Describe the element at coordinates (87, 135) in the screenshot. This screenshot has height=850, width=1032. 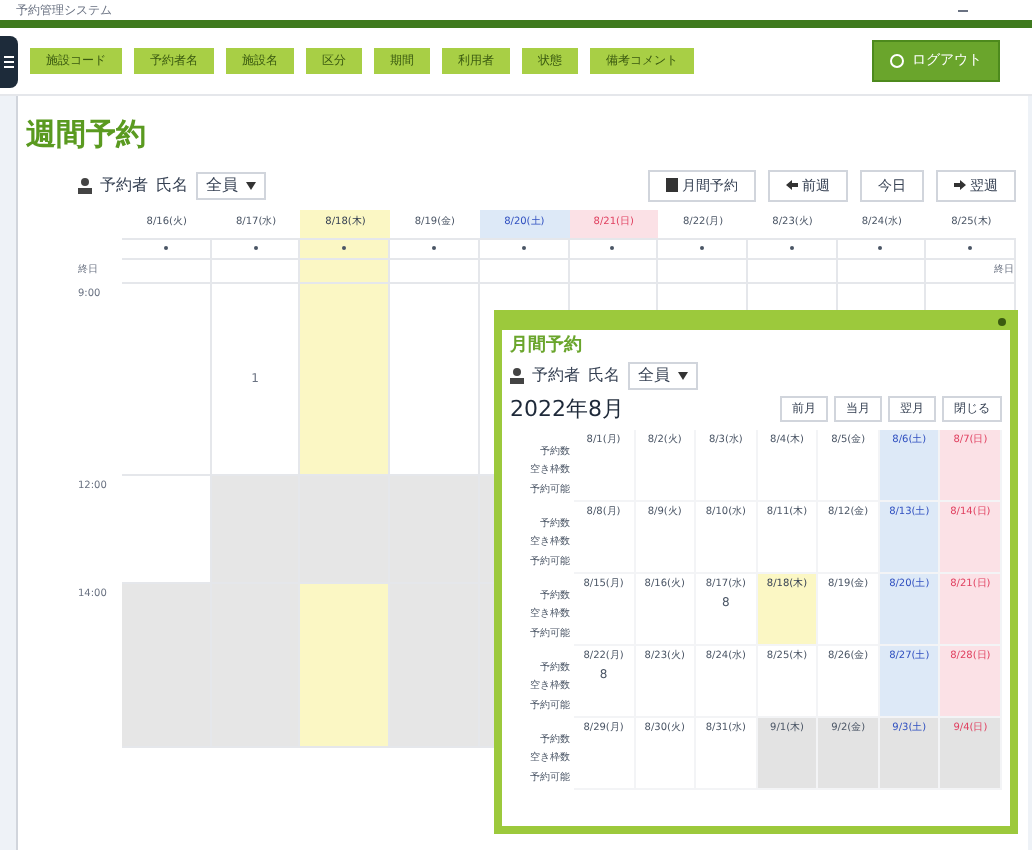
I see `page-title: 週間予約` at that location.